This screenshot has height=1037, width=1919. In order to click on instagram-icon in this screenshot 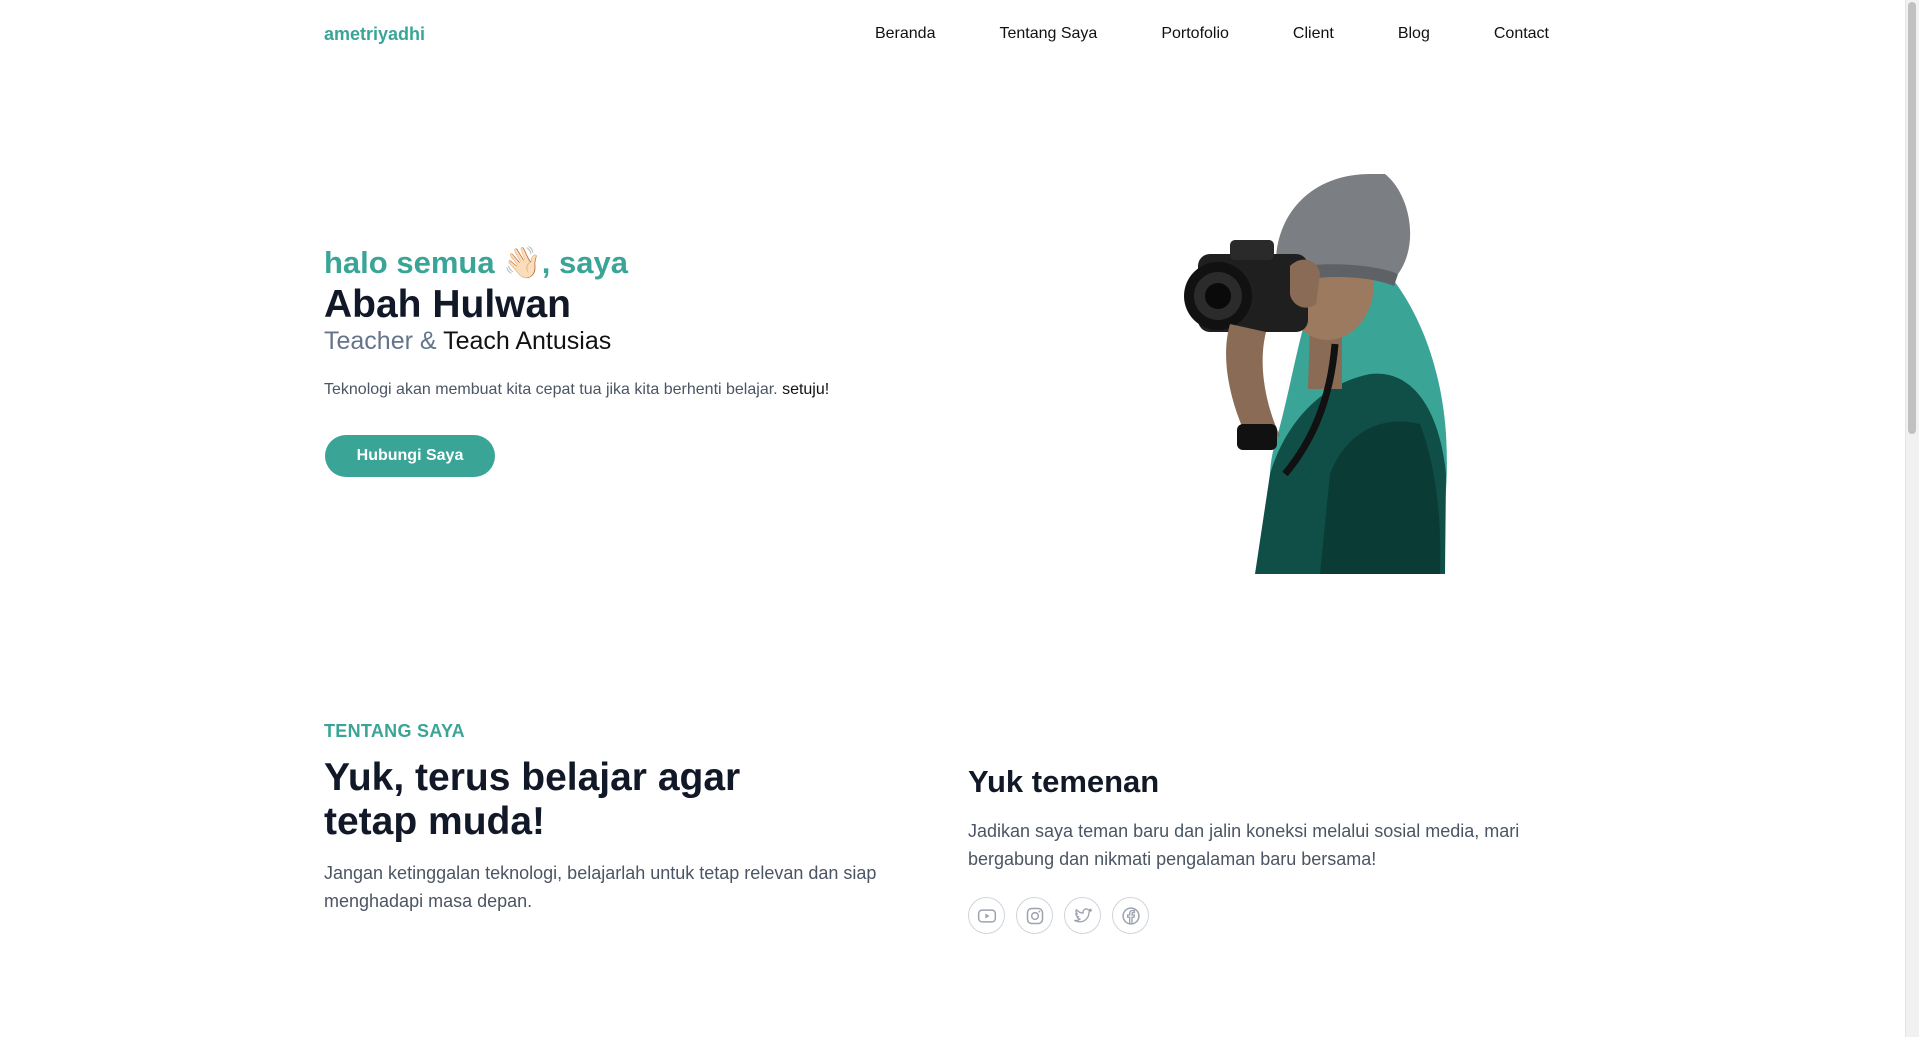, I will do `click(1034, 915)`.